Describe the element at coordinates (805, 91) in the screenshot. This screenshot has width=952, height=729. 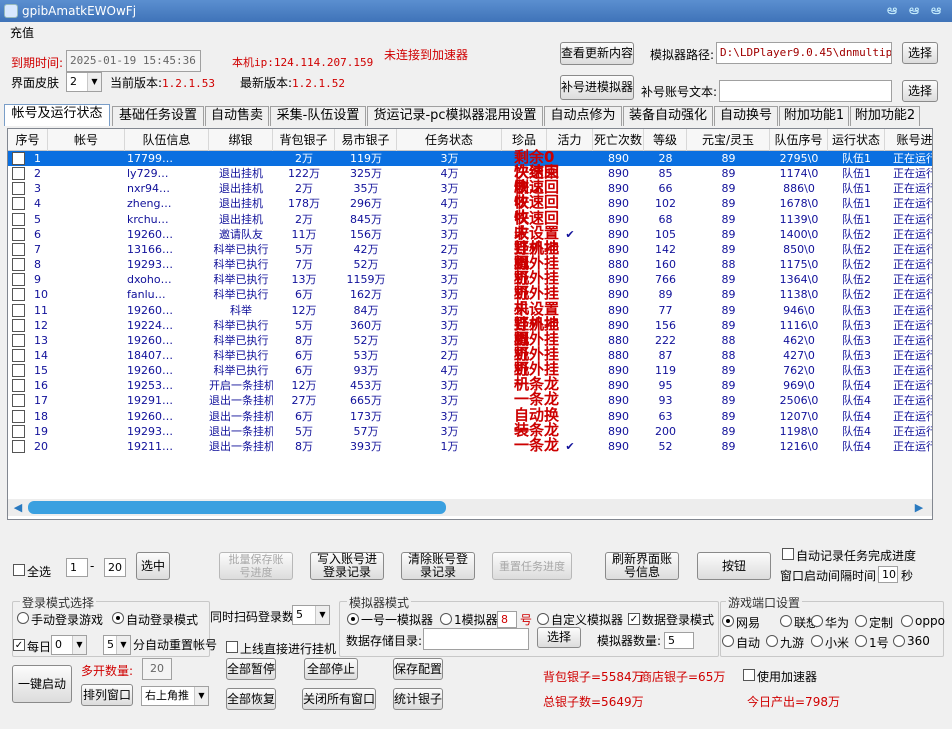
I see `supplement-text-input` at that location.